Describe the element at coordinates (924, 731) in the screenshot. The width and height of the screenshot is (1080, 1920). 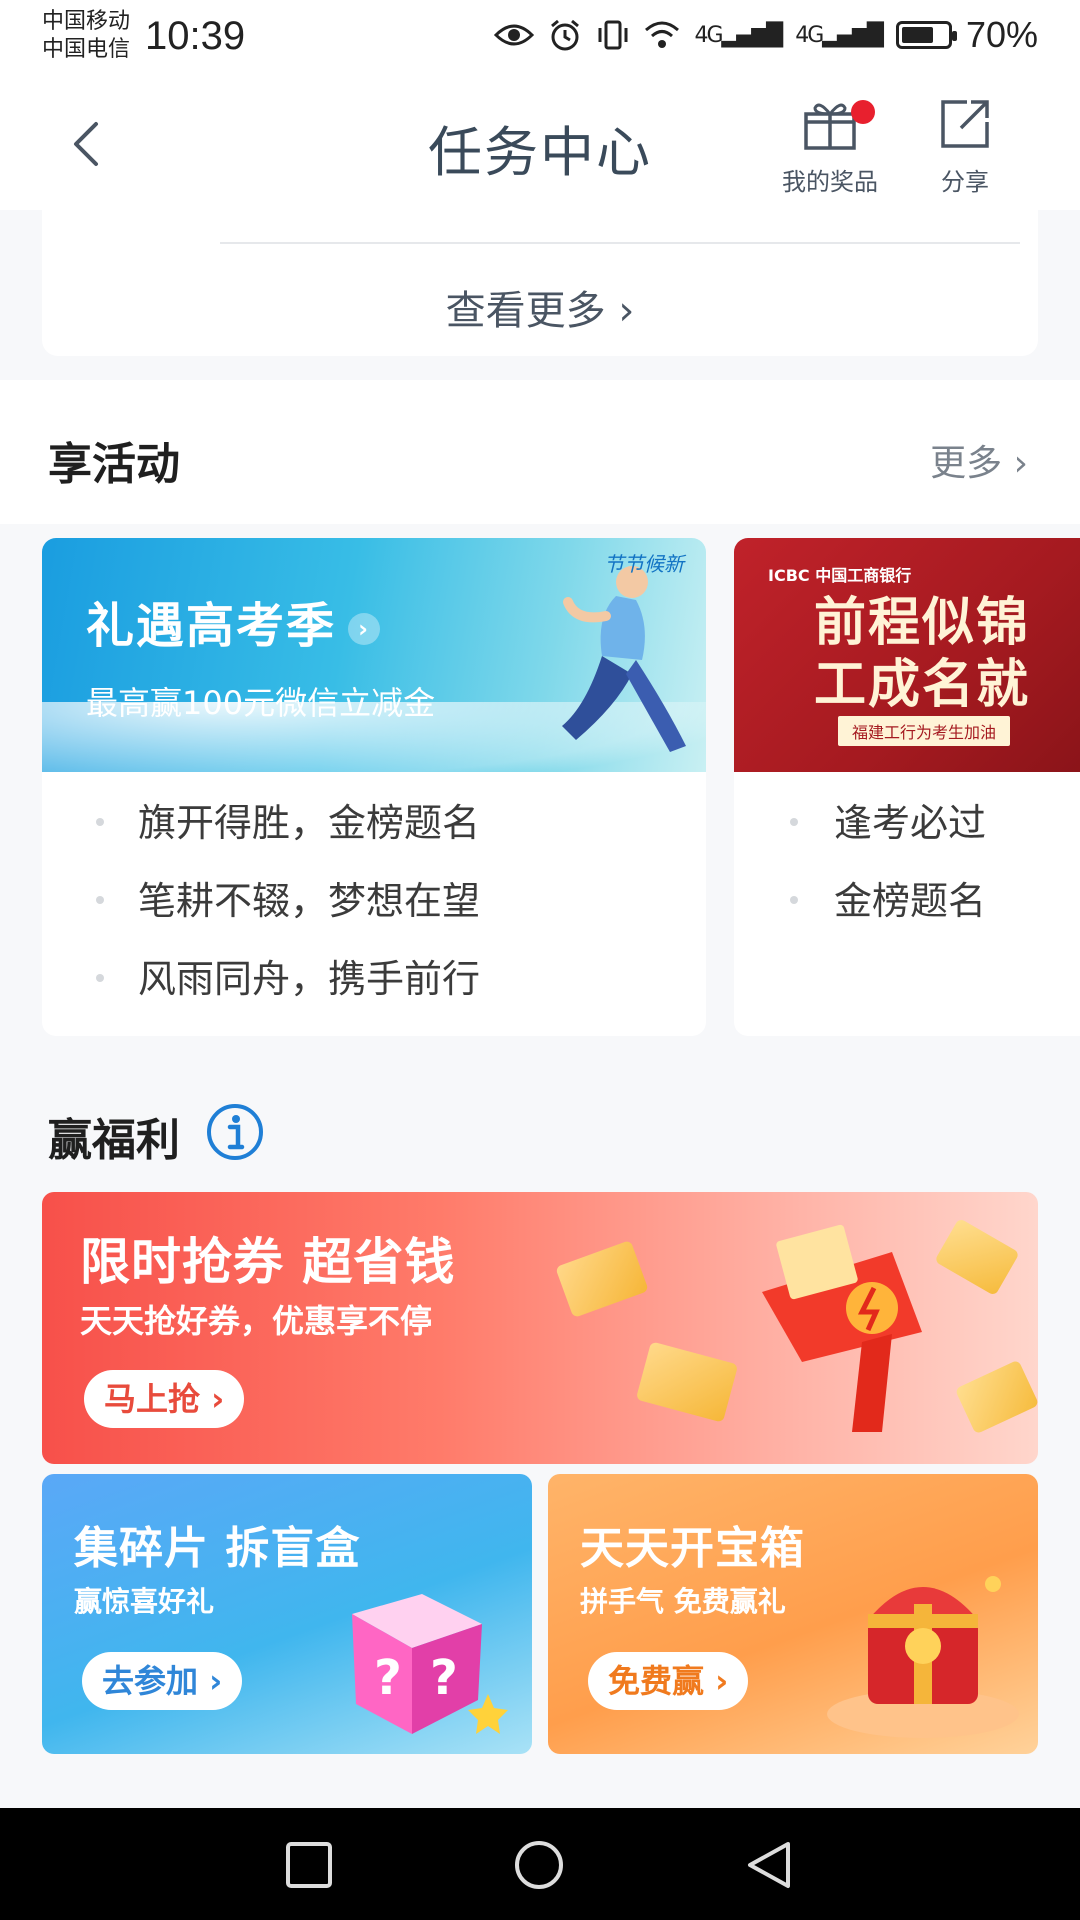
I see `banner-pill: 福建工行为考生加油` at that location.